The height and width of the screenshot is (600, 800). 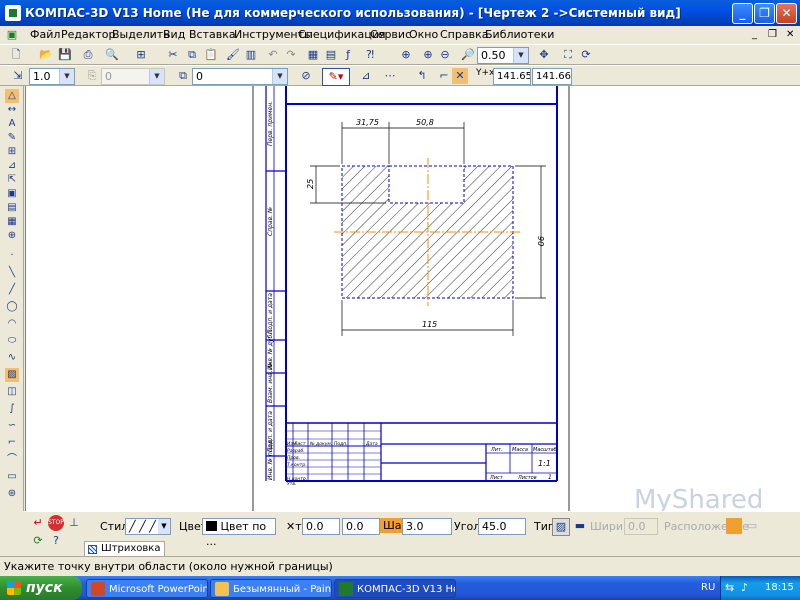 What do you see at coordinates (65, 55) in the screenshot?
I see `save-icon: 💾` at bounding box center [65, 55].